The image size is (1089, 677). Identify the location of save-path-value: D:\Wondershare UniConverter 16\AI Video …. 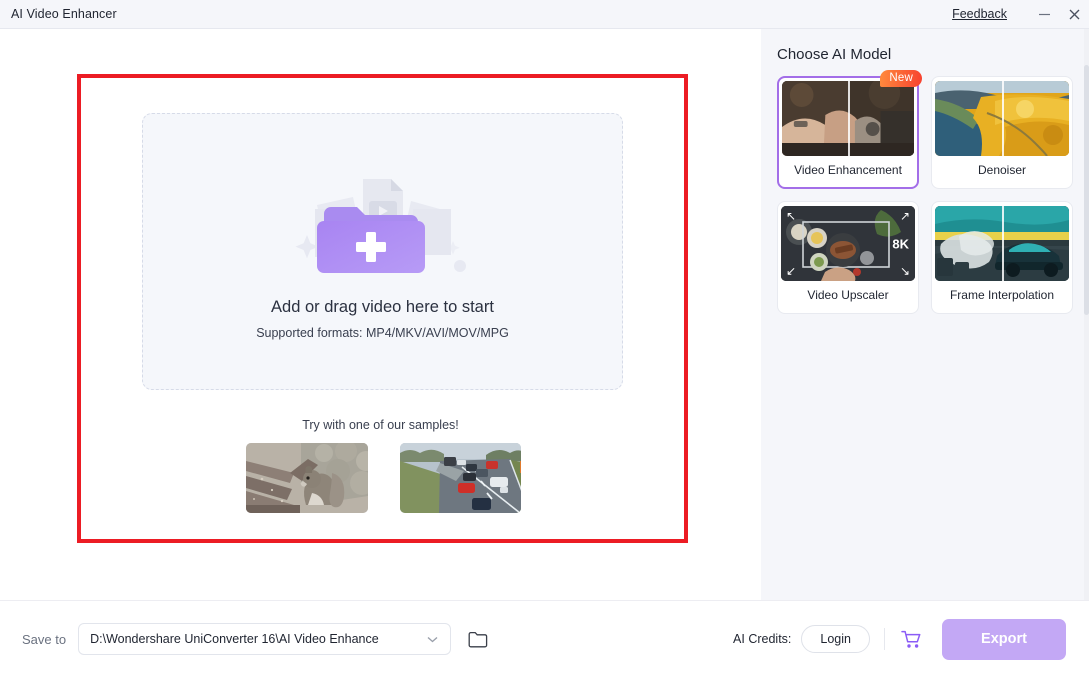
(234, 639).